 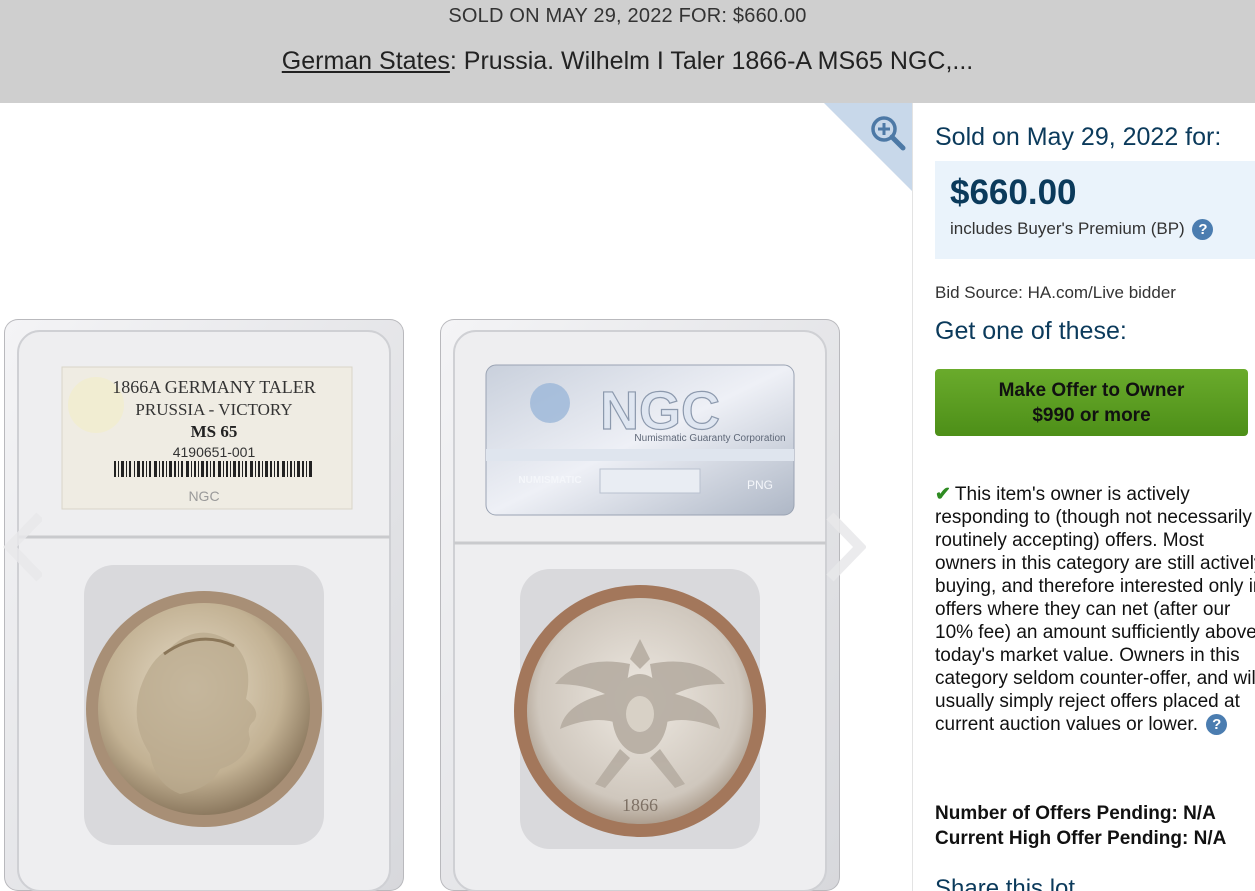 I want to click on sold-price: $660.00, so click(x=1013, y=192).